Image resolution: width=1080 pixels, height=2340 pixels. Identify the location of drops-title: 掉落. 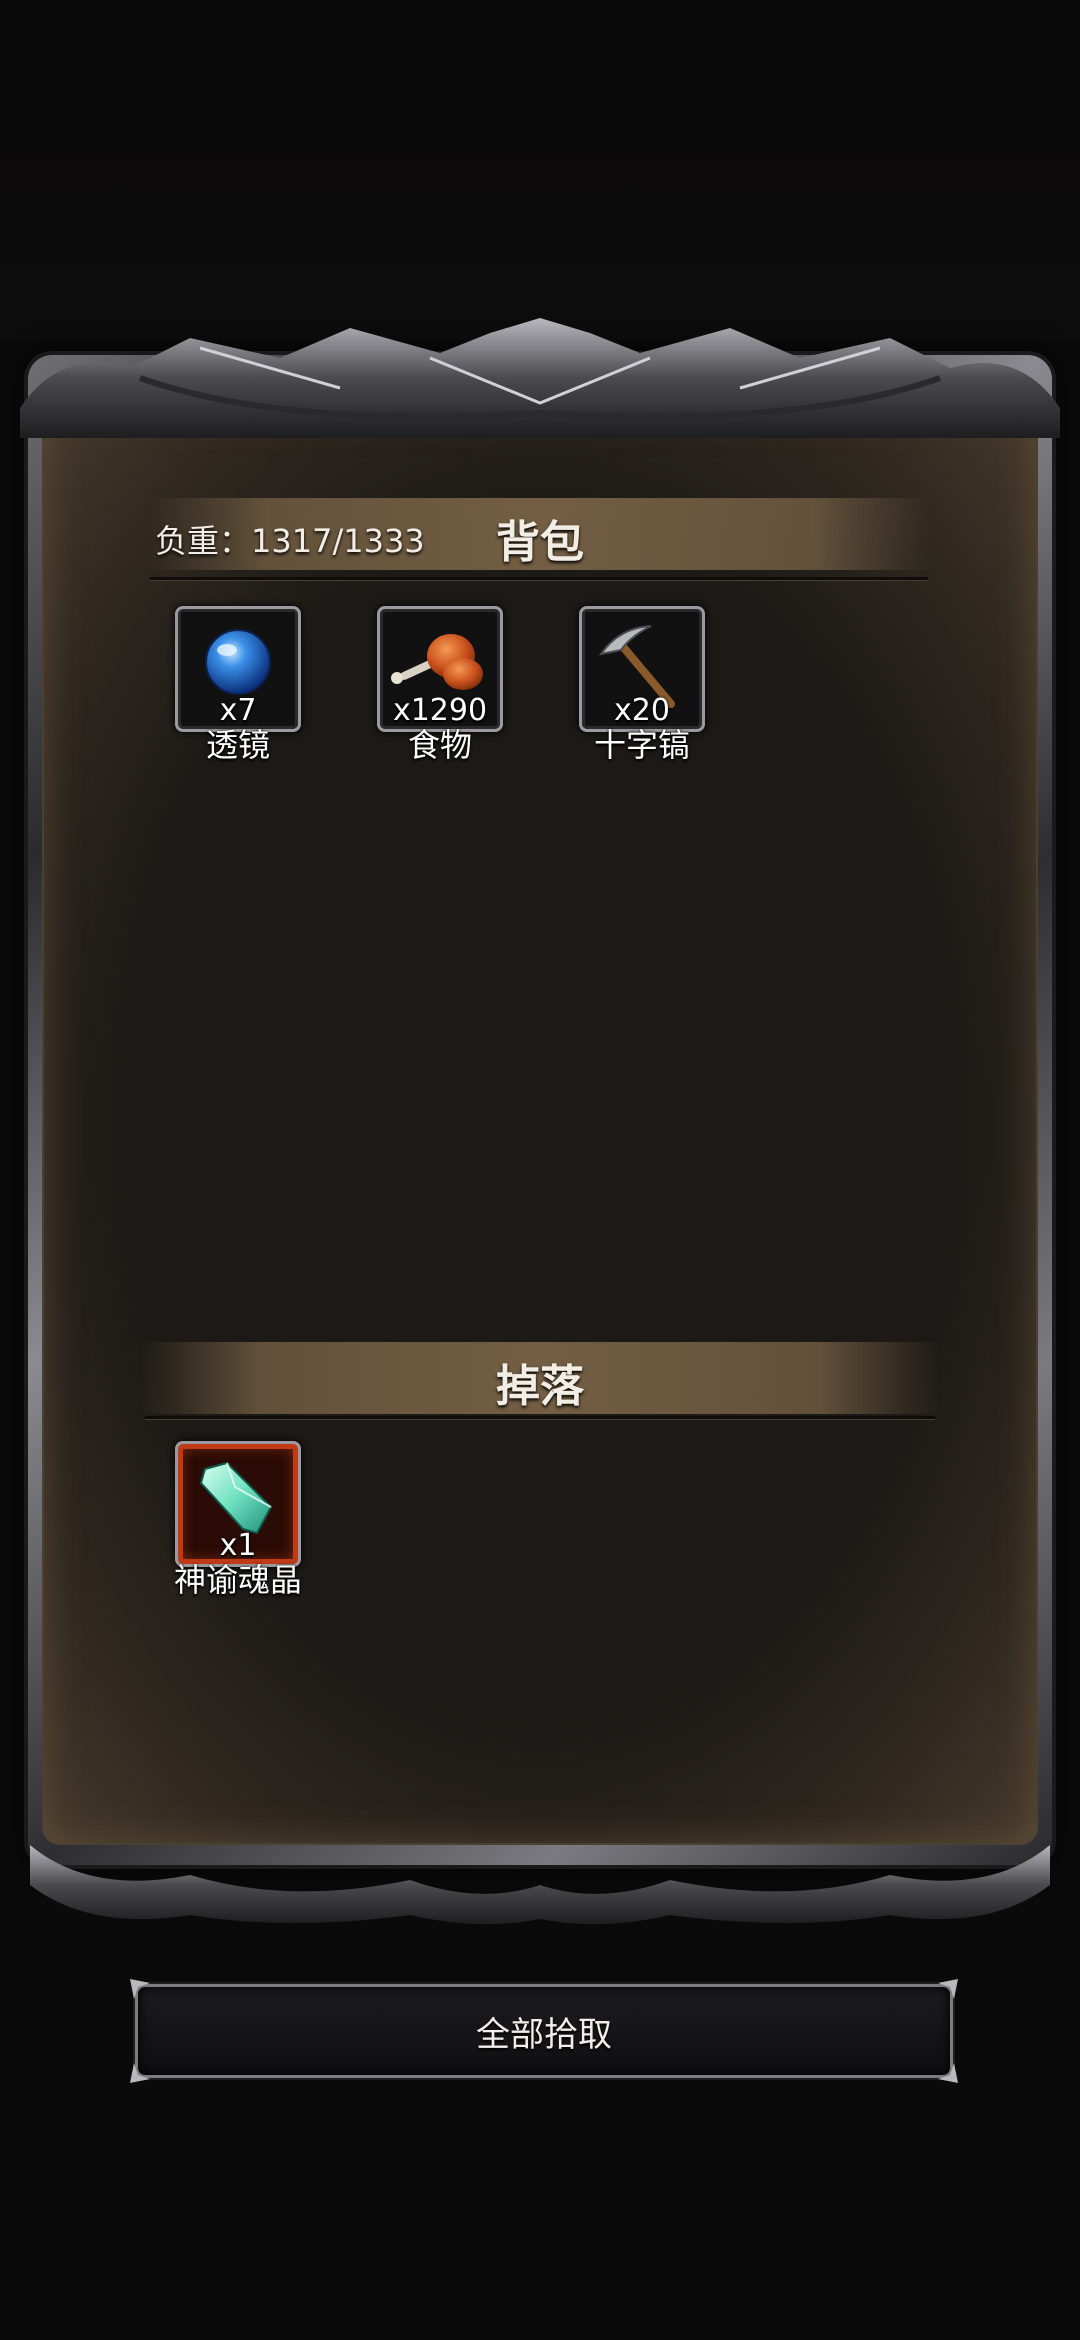
(540, 1386).